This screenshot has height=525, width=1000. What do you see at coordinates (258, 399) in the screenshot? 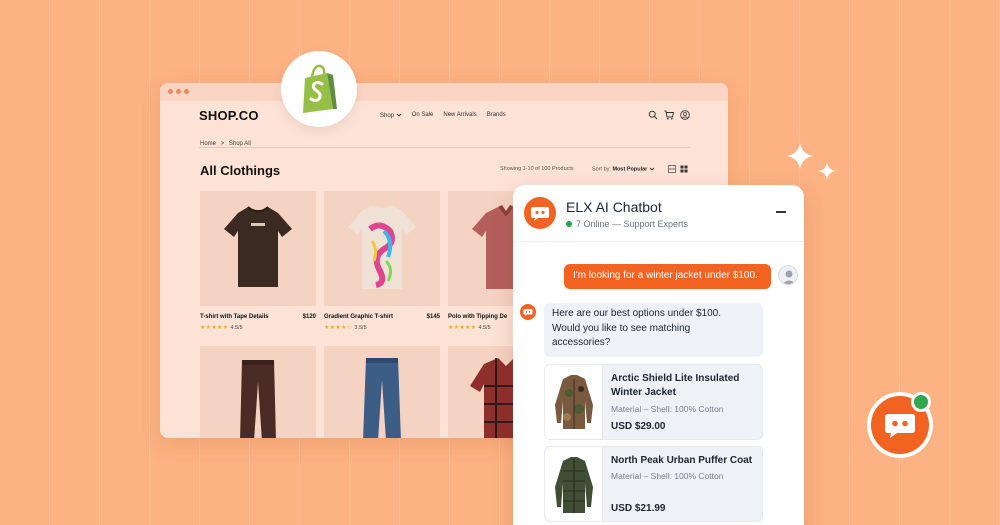
I see `brown-pants-image` at bounding box center [258, 399].